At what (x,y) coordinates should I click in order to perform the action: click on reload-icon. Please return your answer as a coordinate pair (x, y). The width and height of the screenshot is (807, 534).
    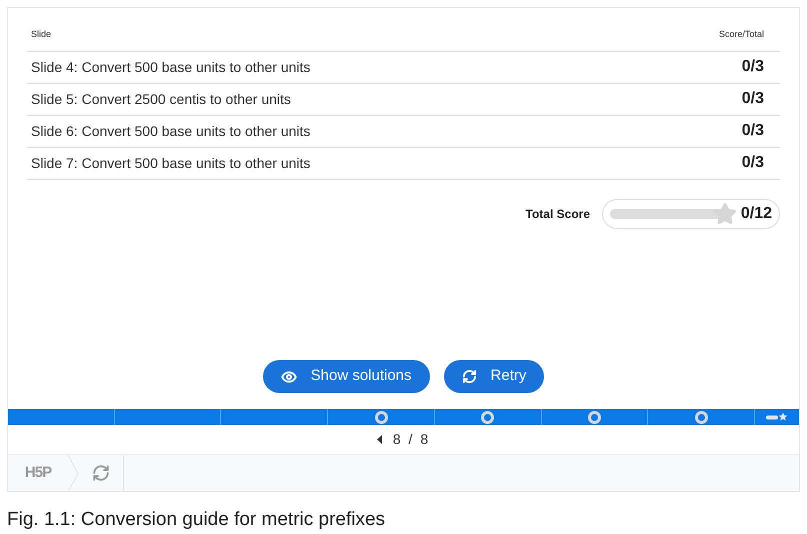
    Looking at the image, I should click on (101, 473).